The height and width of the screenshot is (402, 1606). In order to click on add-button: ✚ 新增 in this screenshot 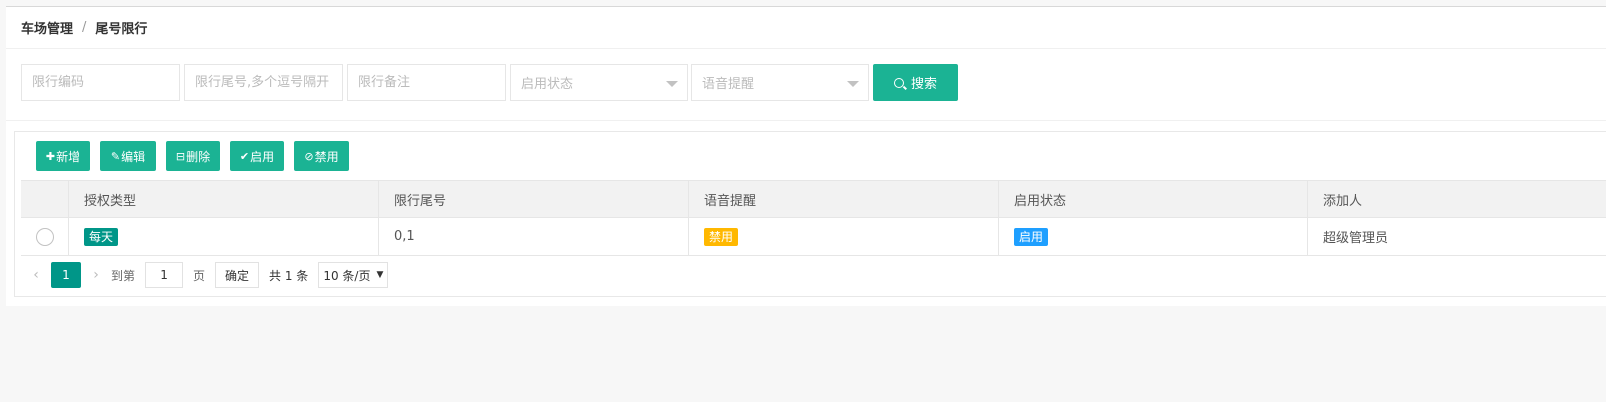, I will do `click(63, 156)`.